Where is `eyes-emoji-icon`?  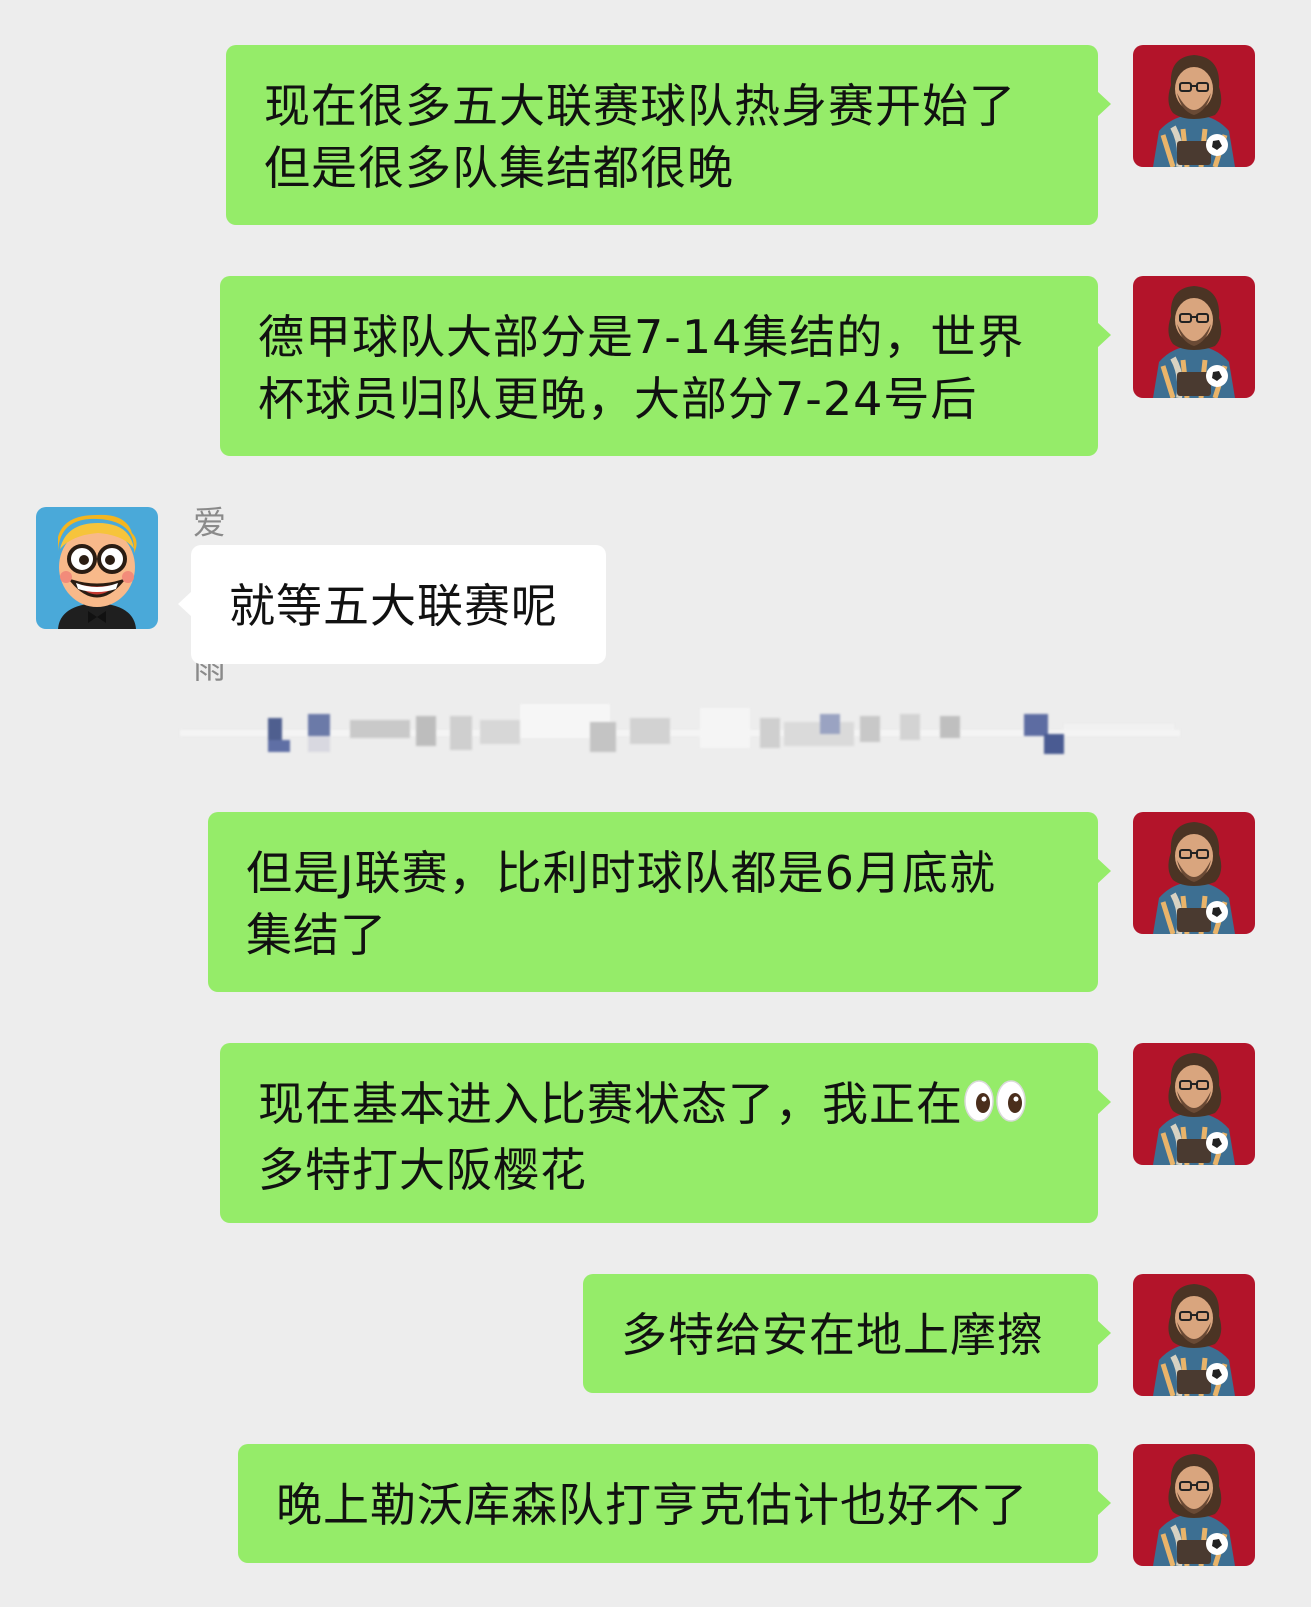 eyes-emoji-icon is located at coordinates (995, 1108).